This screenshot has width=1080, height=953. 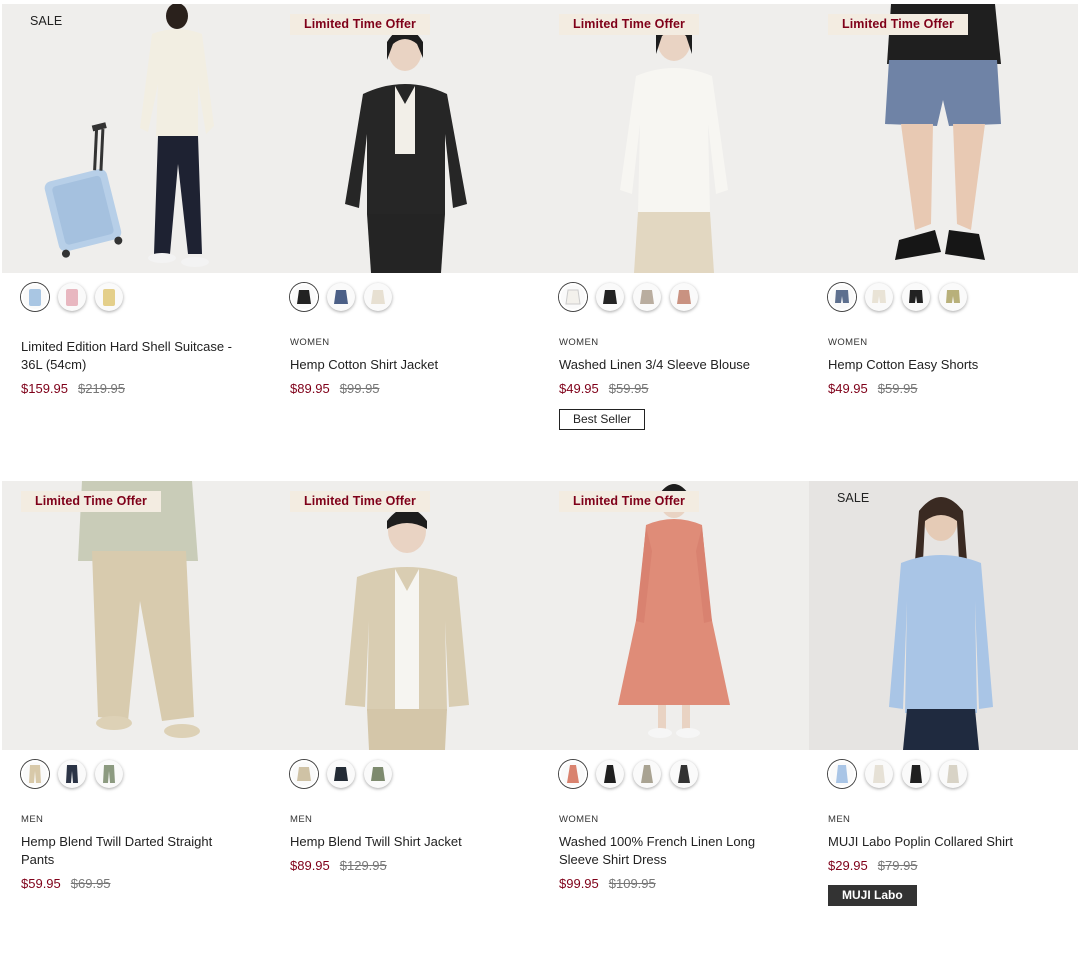 What do you see at coordinates (402, 842) in the screenshot?
I see `product-name: Hemp Blend Twill Shirt Jacket` at bounding box center [402, 842].